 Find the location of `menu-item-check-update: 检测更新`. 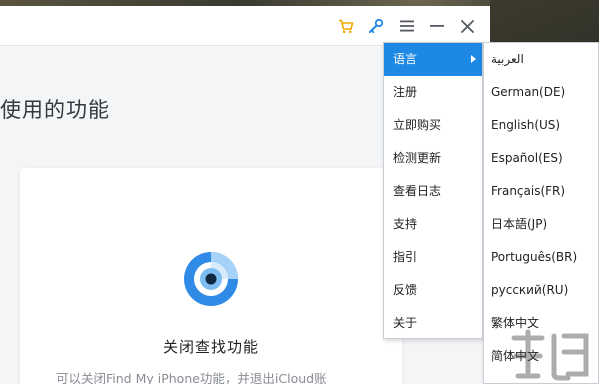

menu-item-check-update: 检测更新 is located at coordinates (433, 158).